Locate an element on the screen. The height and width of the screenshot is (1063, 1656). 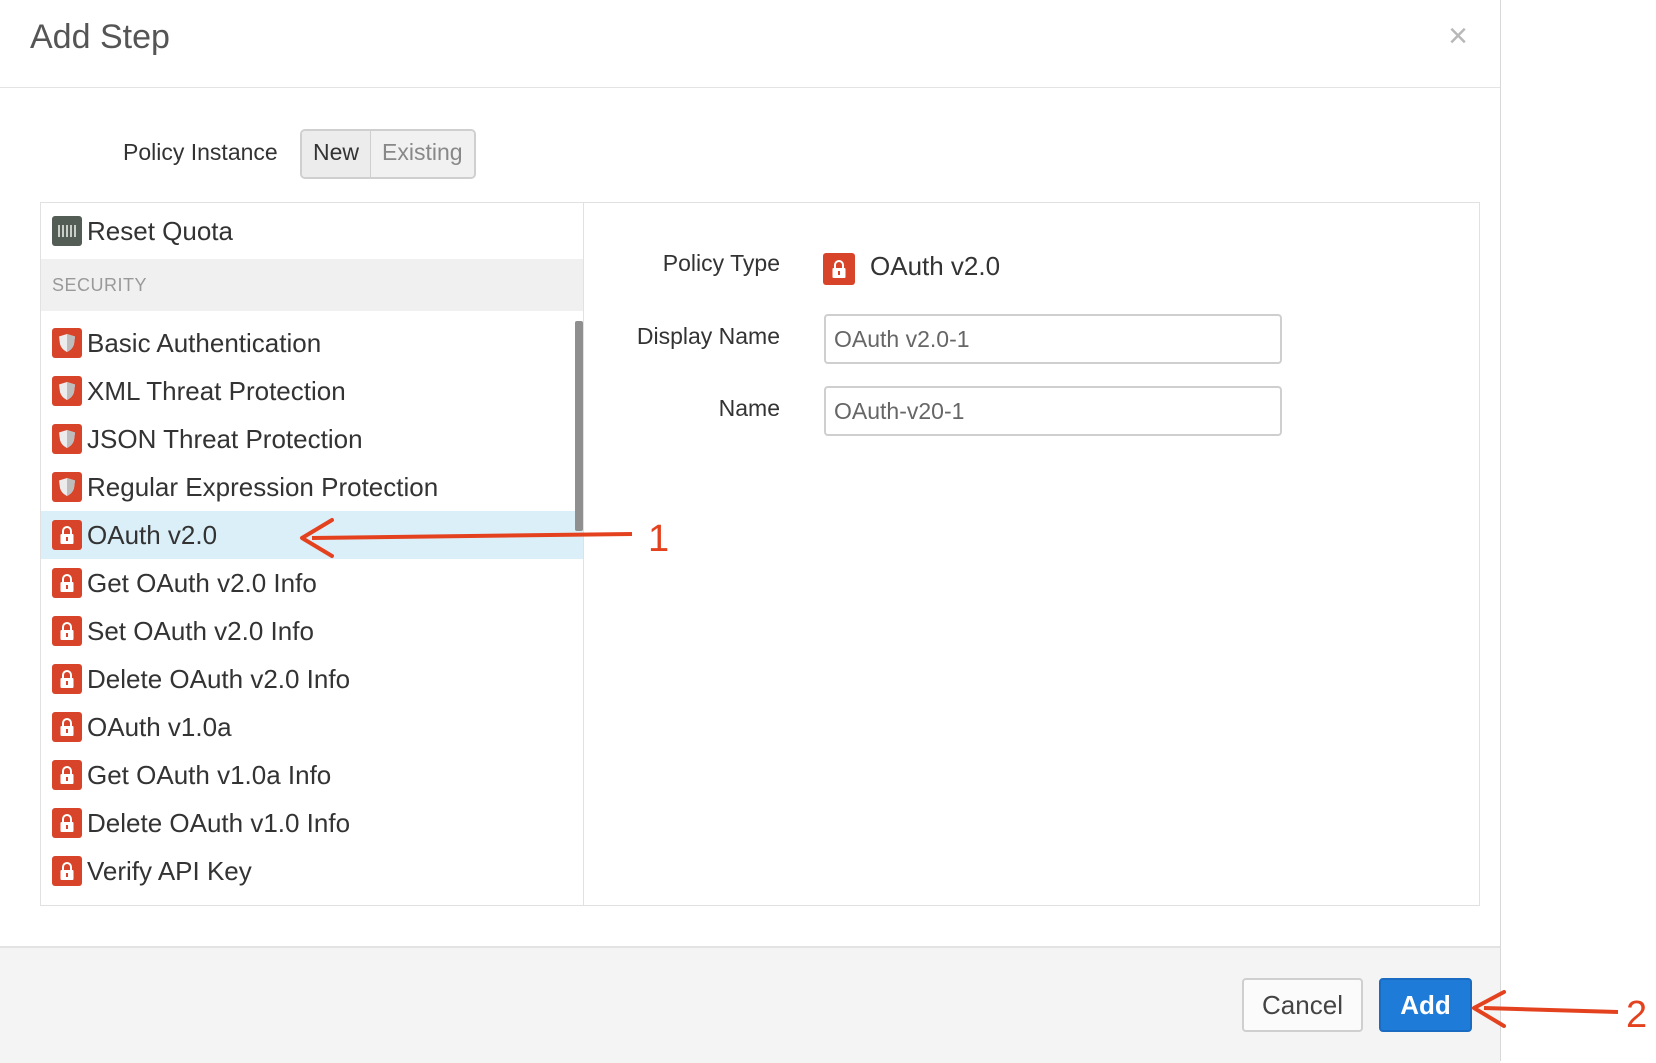
policy-item-get-oauth-v2-info: Get OAuth v2.0 Info is located at coordinates (312, 583).